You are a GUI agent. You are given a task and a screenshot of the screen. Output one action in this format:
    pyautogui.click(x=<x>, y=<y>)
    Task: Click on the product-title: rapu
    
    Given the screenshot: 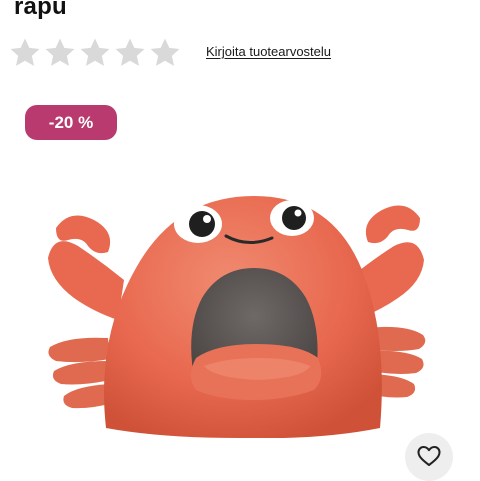 What is the action you would take?
    pyautogui.click(x=40, y=10)
    